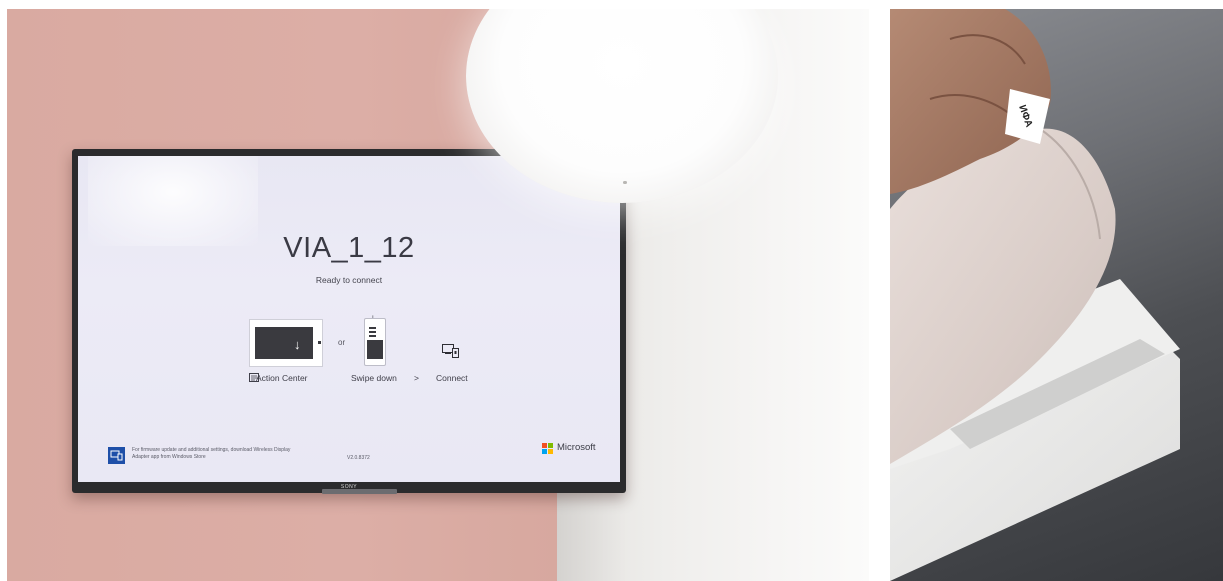 The image size is (1223, 581). What do you see at coordinates (375, 342) in the screenshot?
I see `phone-swipe-icon` at bounding box center [375, 342].